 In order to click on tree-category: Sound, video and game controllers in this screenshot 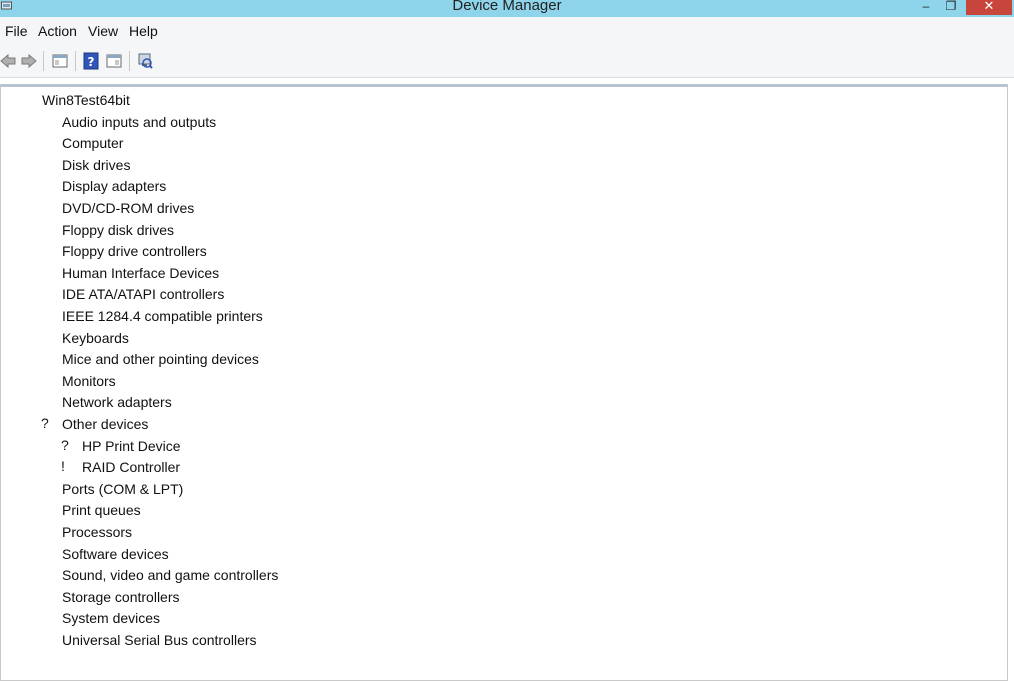, I will do `click(496, 575)`.